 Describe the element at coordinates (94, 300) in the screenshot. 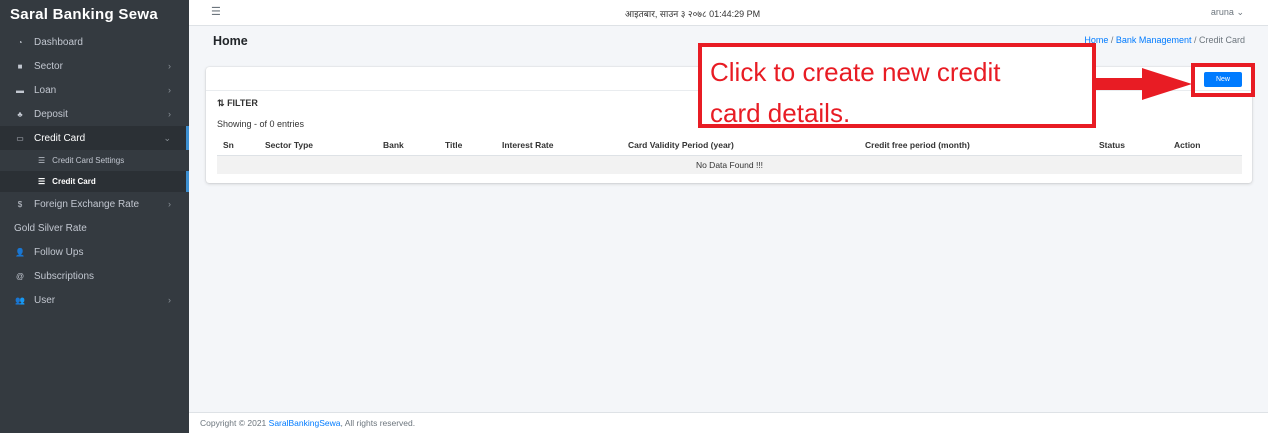

I see `sidebar-item-user: 👥 User ›` at that location.